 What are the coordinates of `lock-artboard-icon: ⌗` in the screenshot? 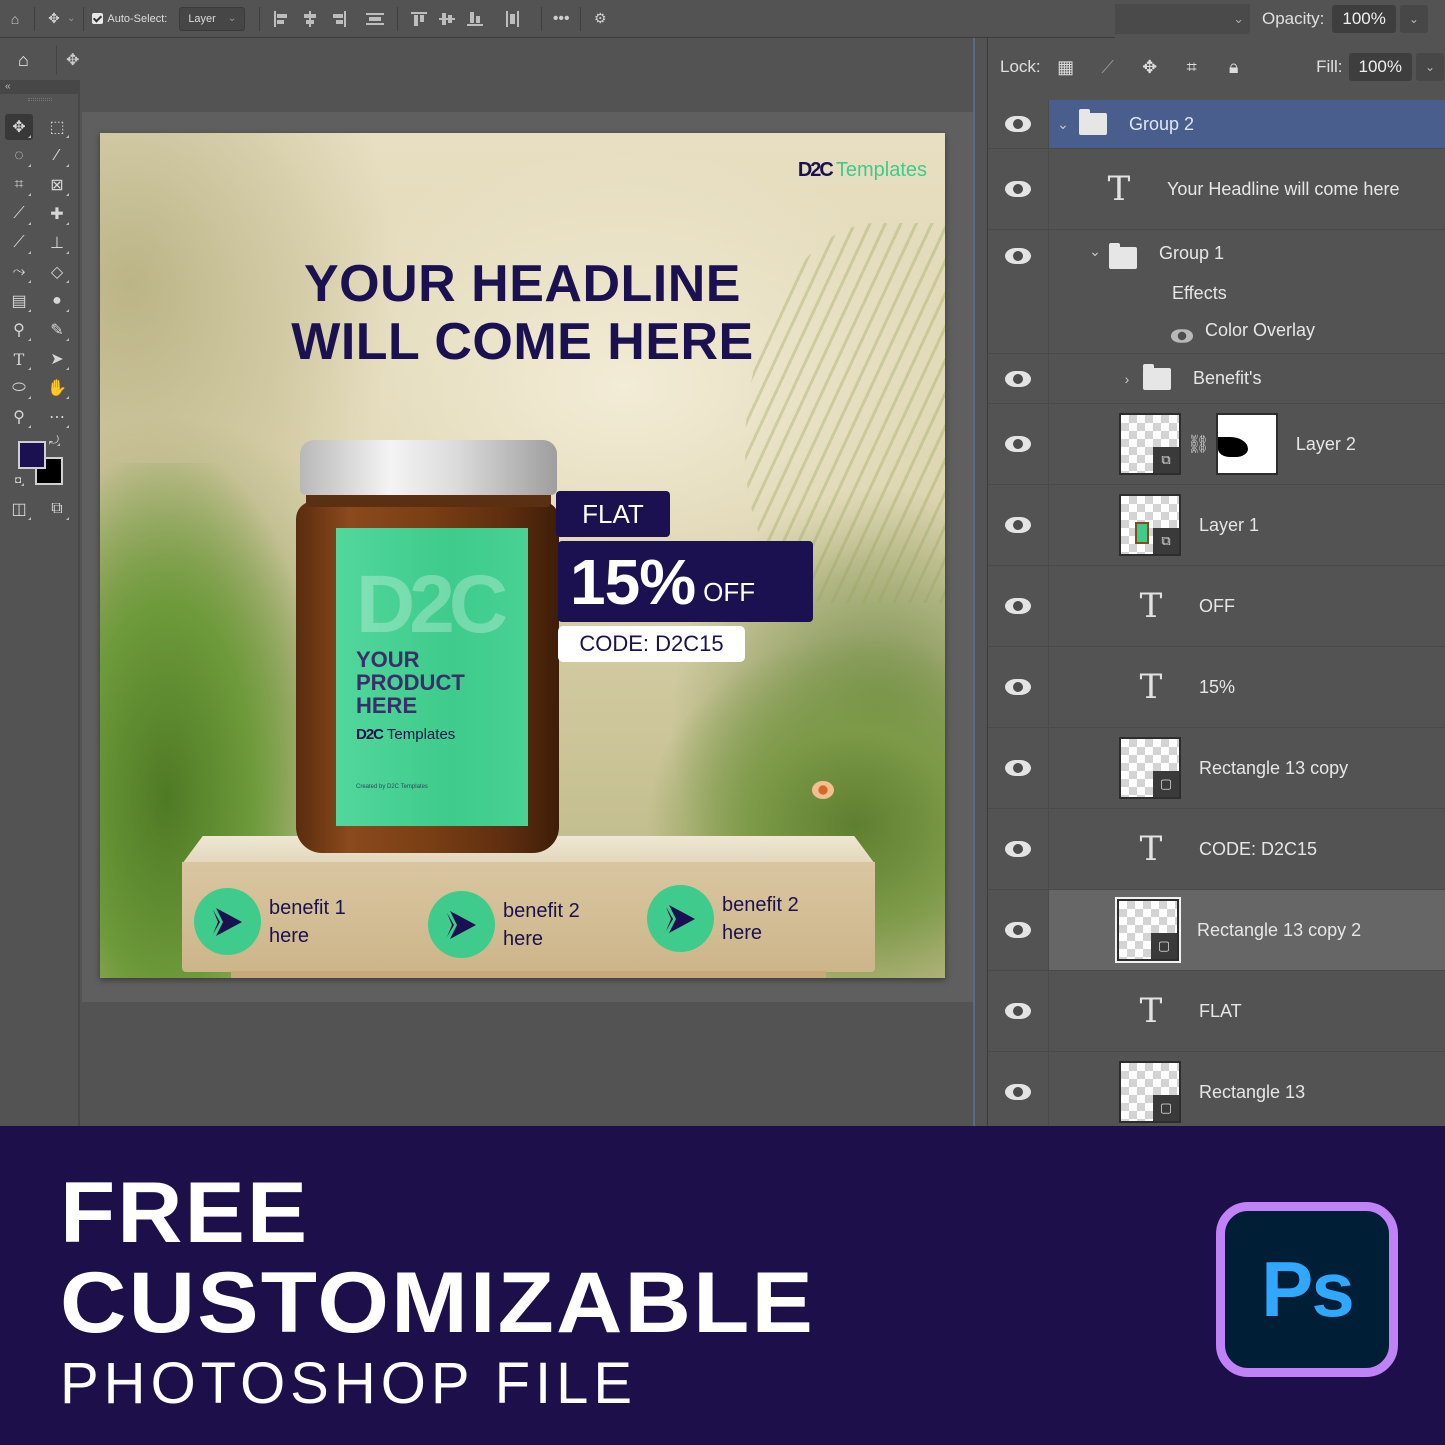 It's located at (1192, 67).